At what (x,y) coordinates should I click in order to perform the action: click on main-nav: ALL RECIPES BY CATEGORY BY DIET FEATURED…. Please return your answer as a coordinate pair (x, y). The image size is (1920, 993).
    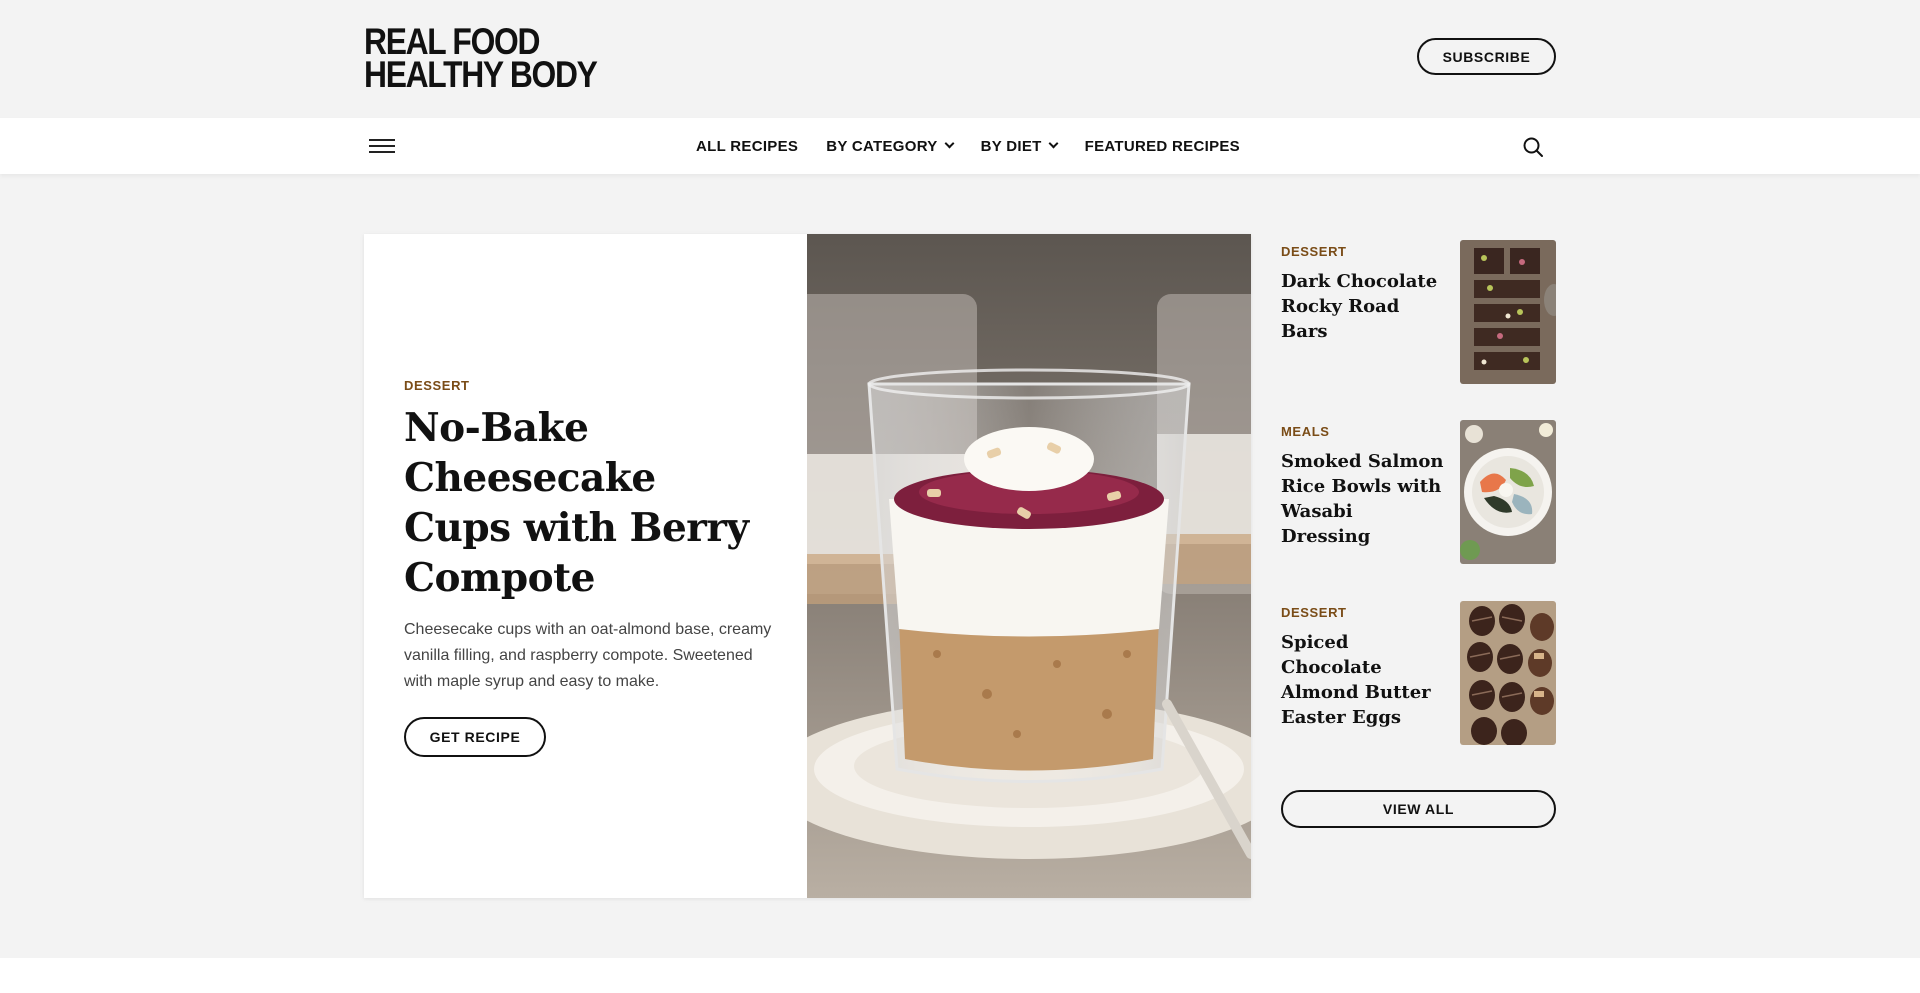
    Looking at the image, I should click on (960, 146).